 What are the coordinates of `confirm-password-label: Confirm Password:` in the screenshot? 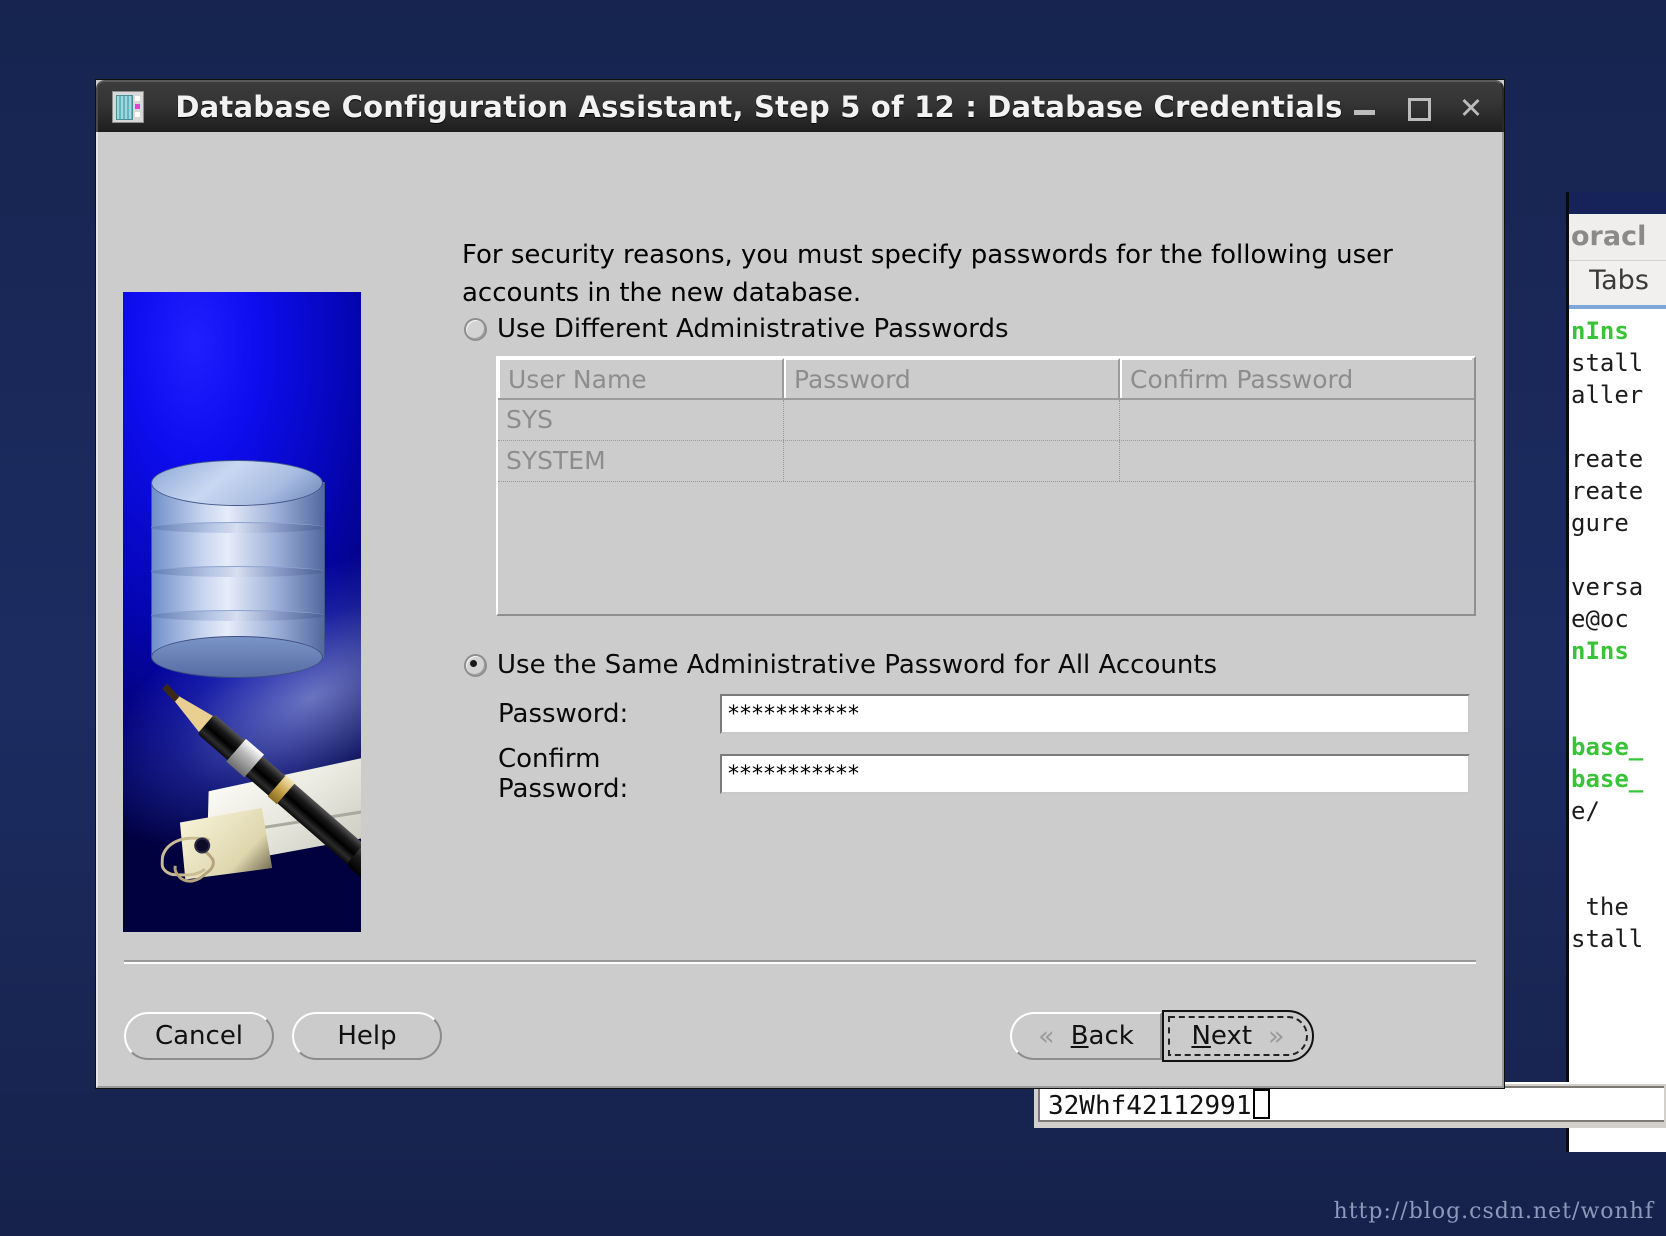 It's located at (563, 774).